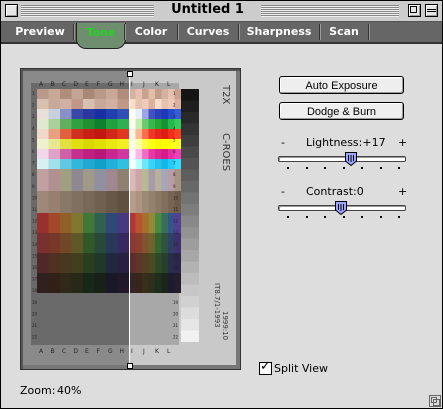 The width and height of the screenshot is (443, 409). Describe the element at coordinates (225, 325) in the screenshot. I see `target-date-text: 1999:10` at that location.